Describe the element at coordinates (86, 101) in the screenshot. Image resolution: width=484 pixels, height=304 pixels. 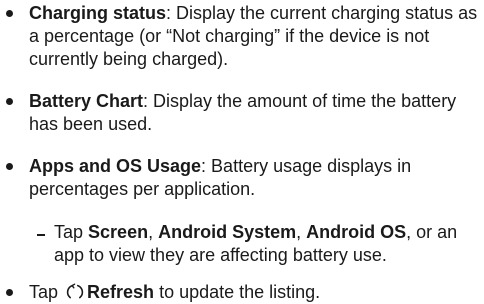
I see `term-label: Battery Chart` at that location.